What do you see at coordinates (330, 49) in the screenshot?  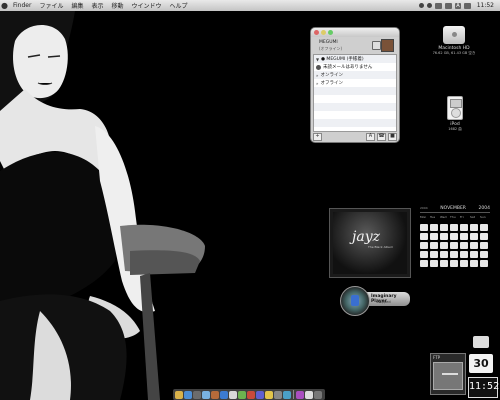 I see `user-status: (オフライン)` at bounding box center [330, 49].